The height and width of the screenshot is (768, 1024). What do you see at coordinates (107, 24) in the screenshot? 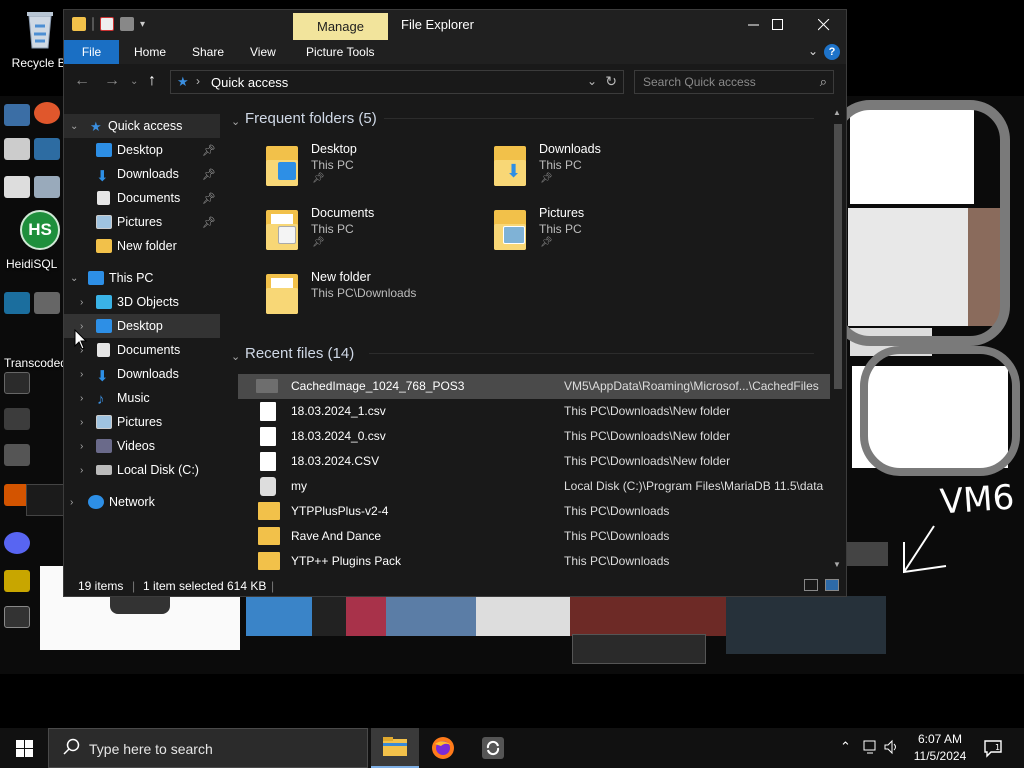
I see `properties-icon` at bounding box center [107, 24].